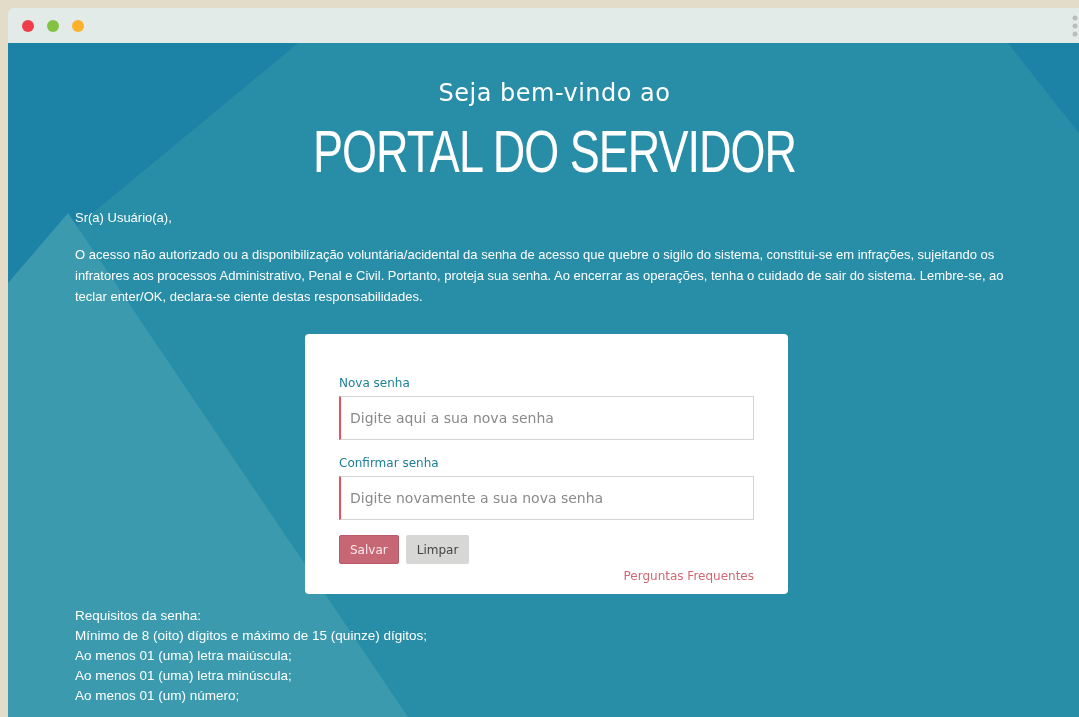  Describe the element at coordinates (546, 418) in the screenshot. I see `password-field: Digite aqui a sua nova senha` at that location.